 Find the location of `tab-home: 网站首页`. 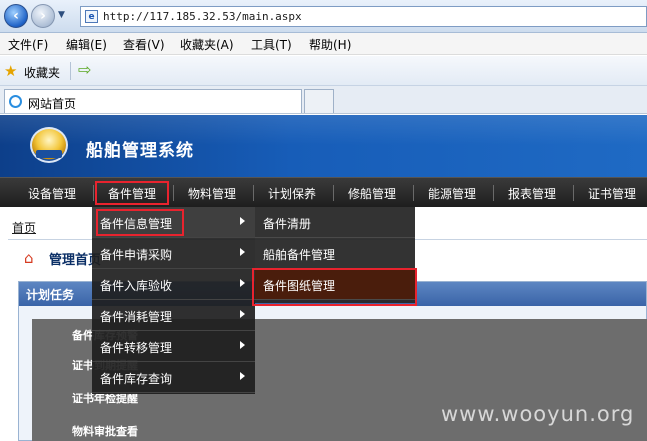

tab-home: 网站首页 is located at coordinates (153, 101).